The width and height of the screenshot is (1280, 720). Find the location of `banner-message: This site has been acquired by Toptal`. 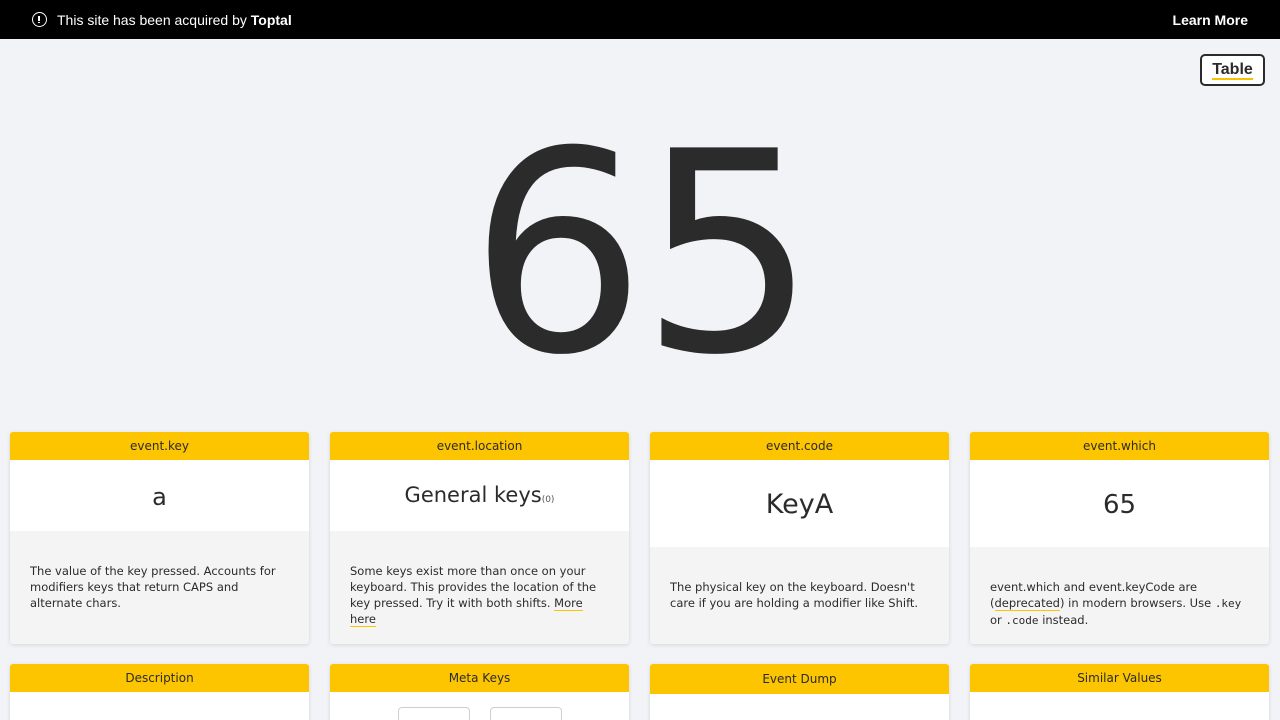

banner-message: This site has been acquired by Toptal is located at coordinates (174, 20).